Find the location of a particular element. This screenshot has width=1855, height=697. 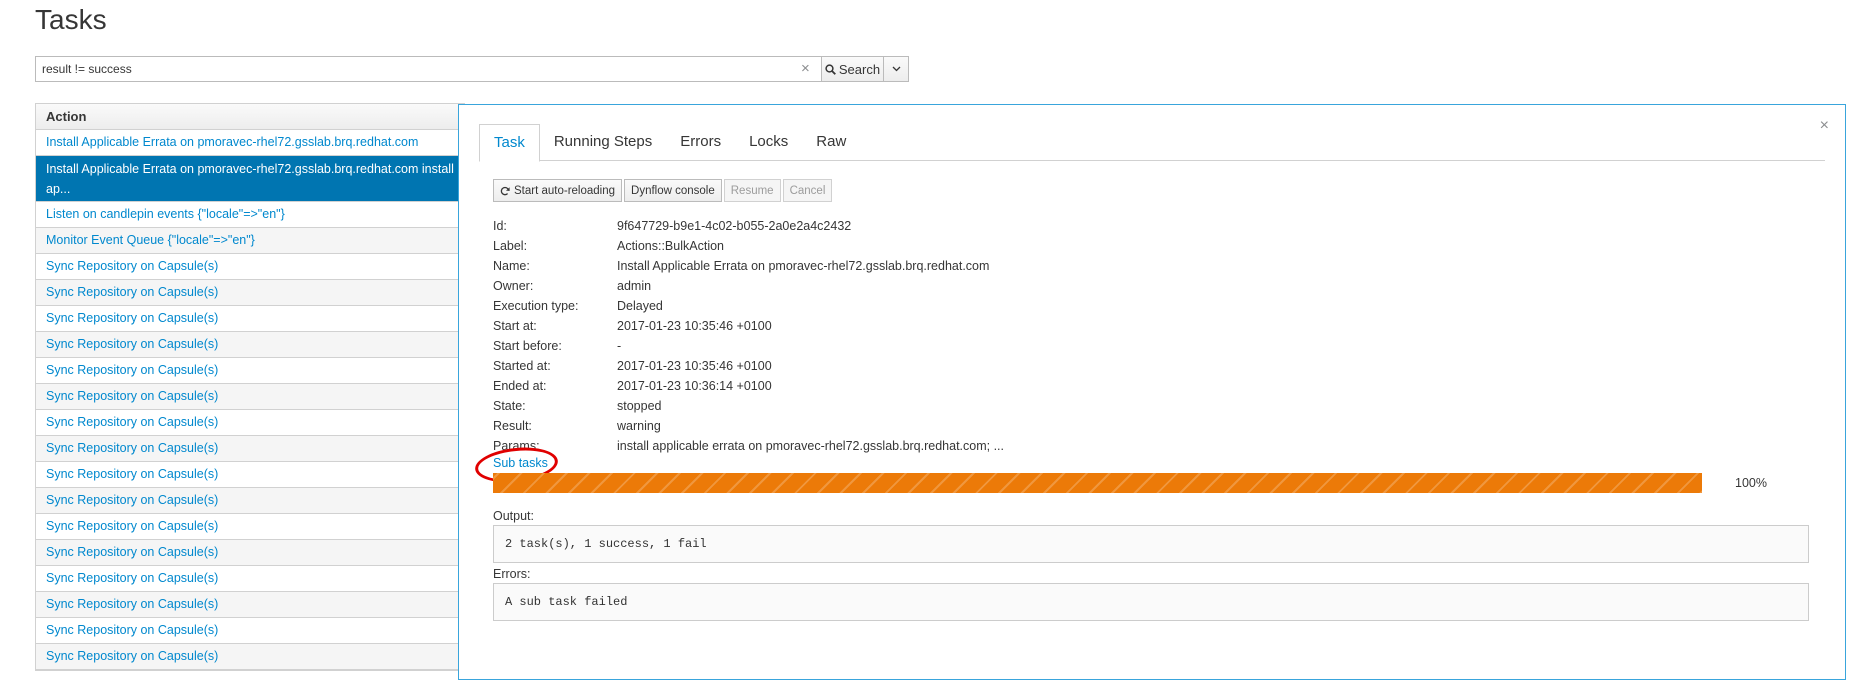

property-value: Delayed is located at coordinates (640, 306).